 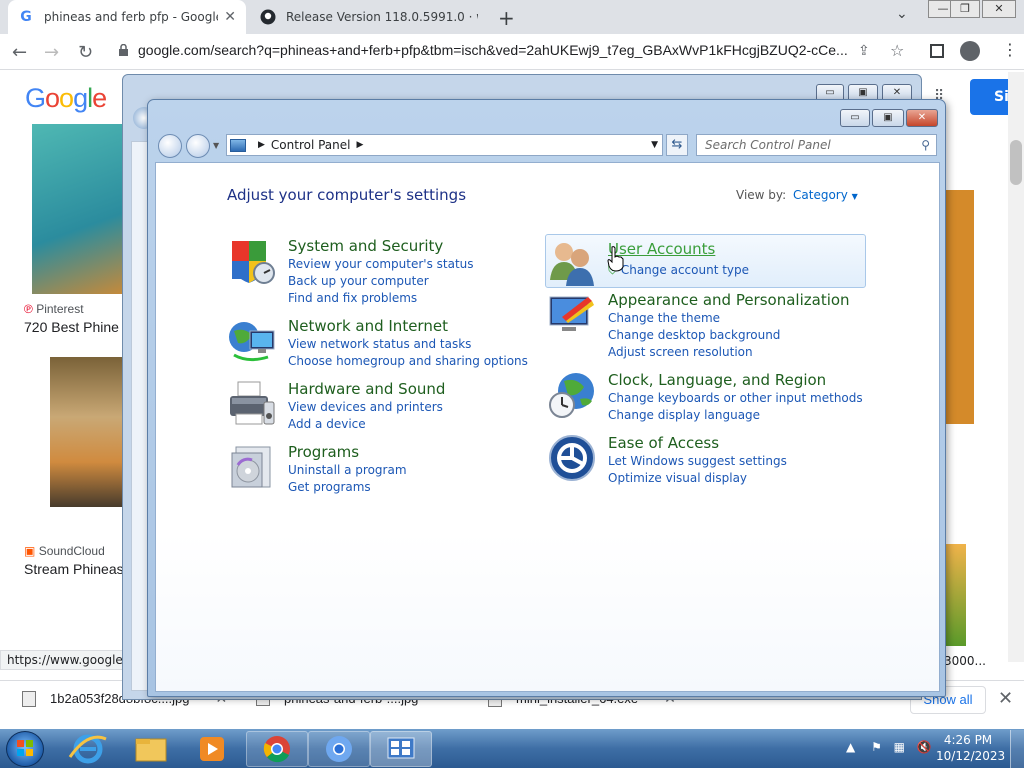 What do you see at coordinates (1010, 49) in the screenshot?
I see `kebab-menu-icon: ⋮` at bounding box center [1010, 49].